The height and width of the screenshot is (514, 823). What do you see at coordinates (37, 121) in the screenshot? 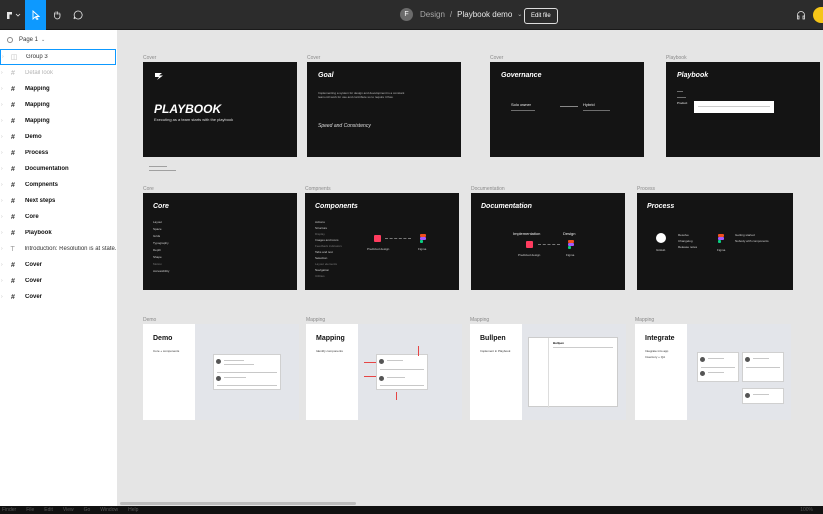
I see `layer-label: Mapping` at bounding box center [37, 121].